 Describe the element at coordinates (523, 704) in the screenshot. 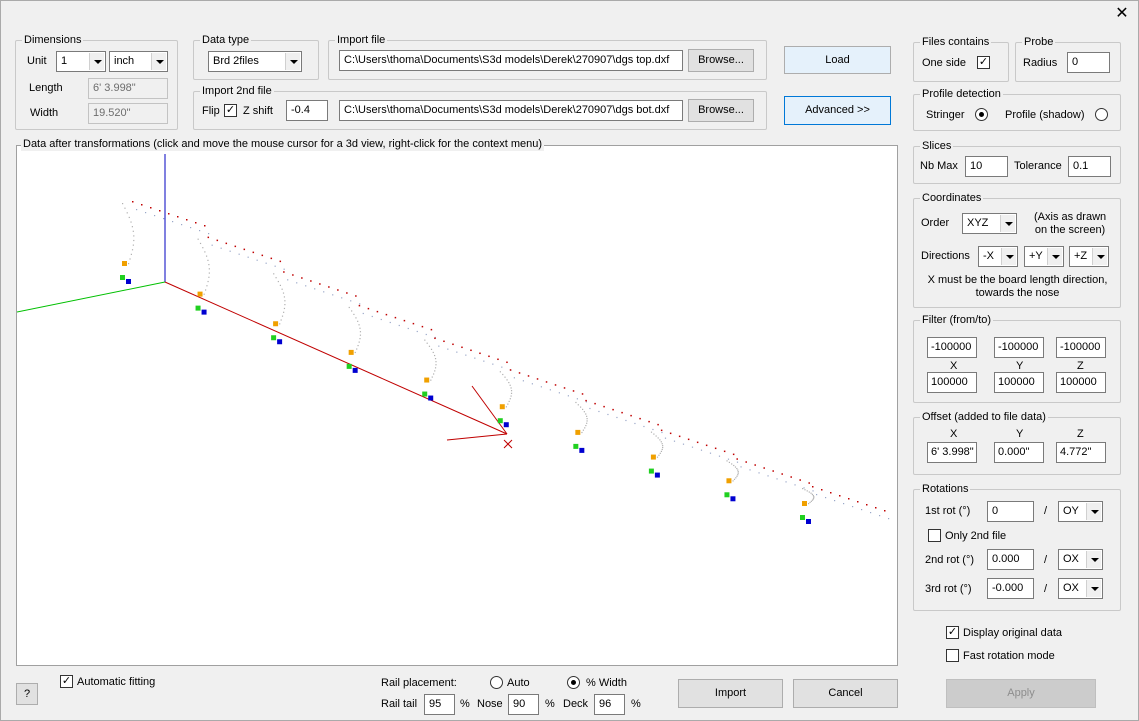

I see `rail-nose-input: 90` at that location.